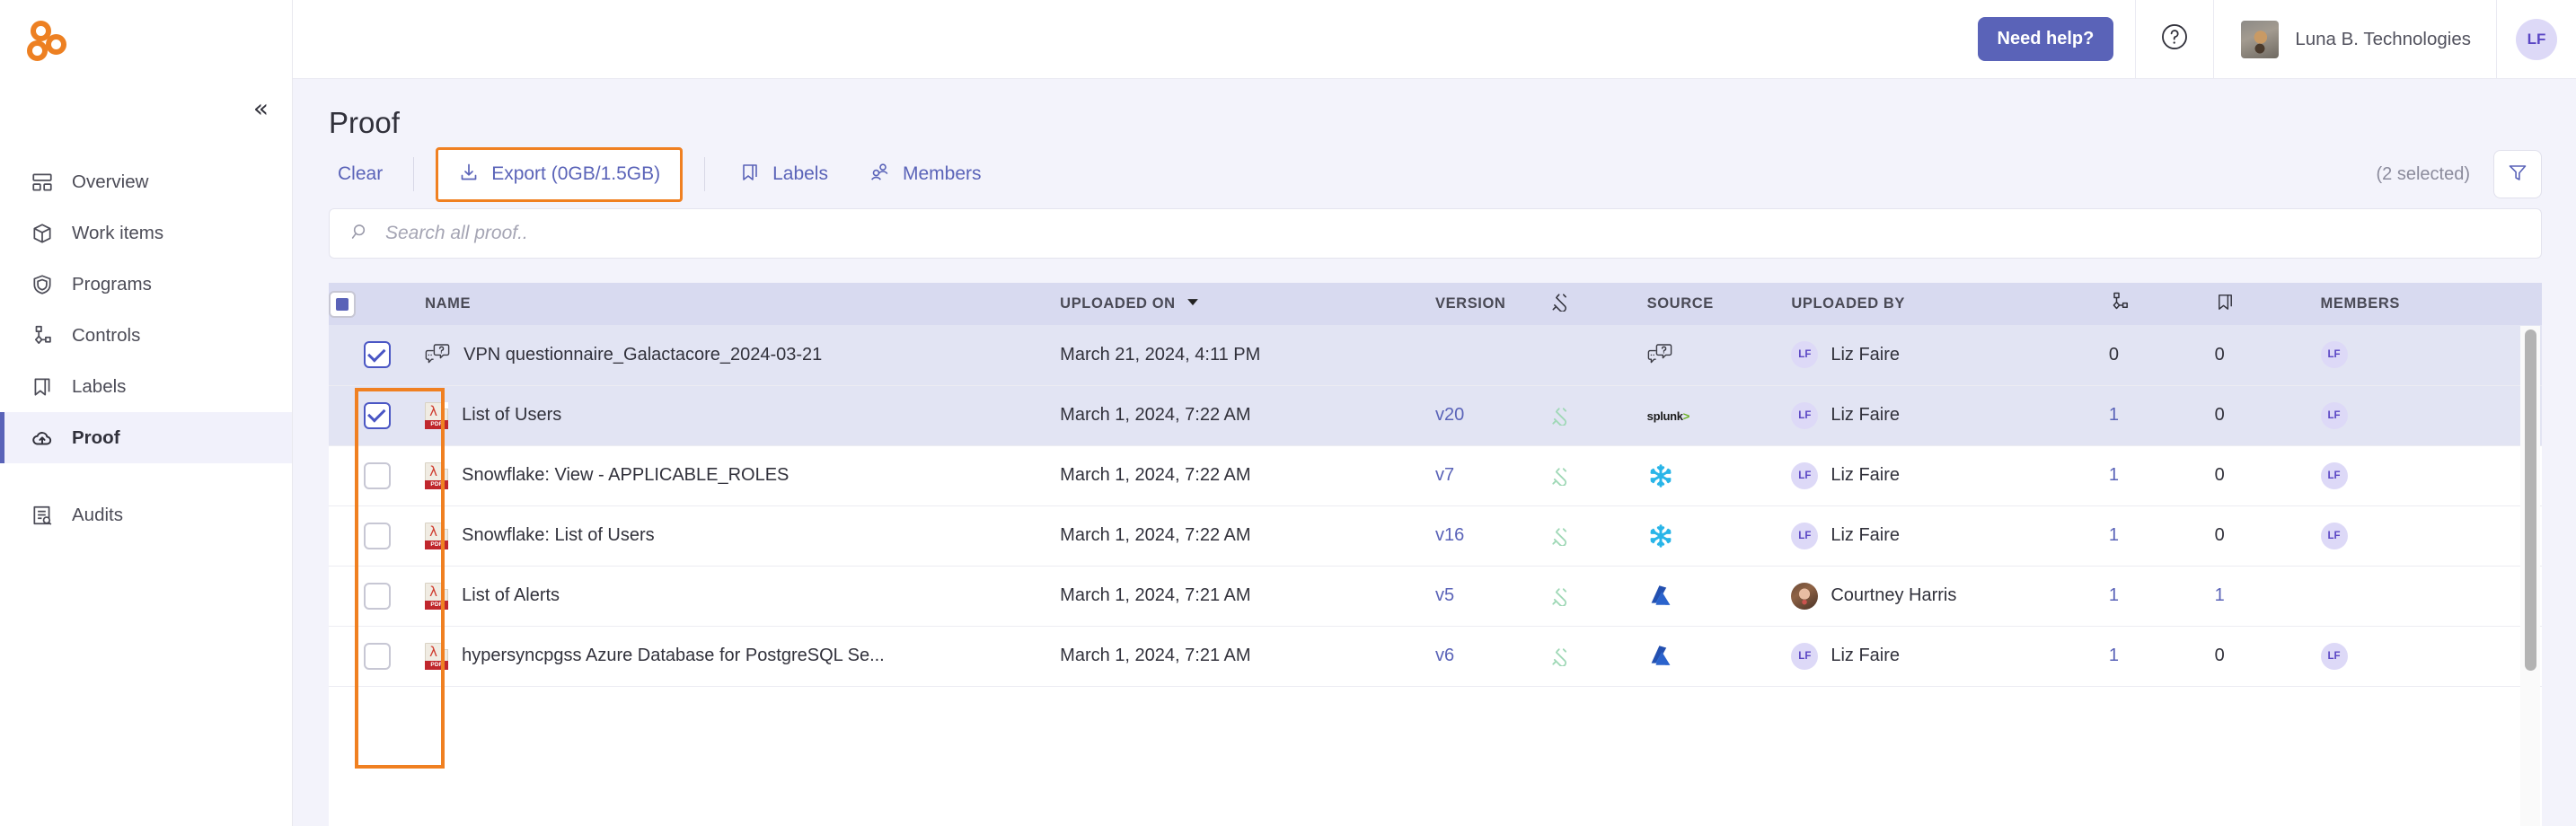  I want to click on select-all-checkbox, so click(342, 304).